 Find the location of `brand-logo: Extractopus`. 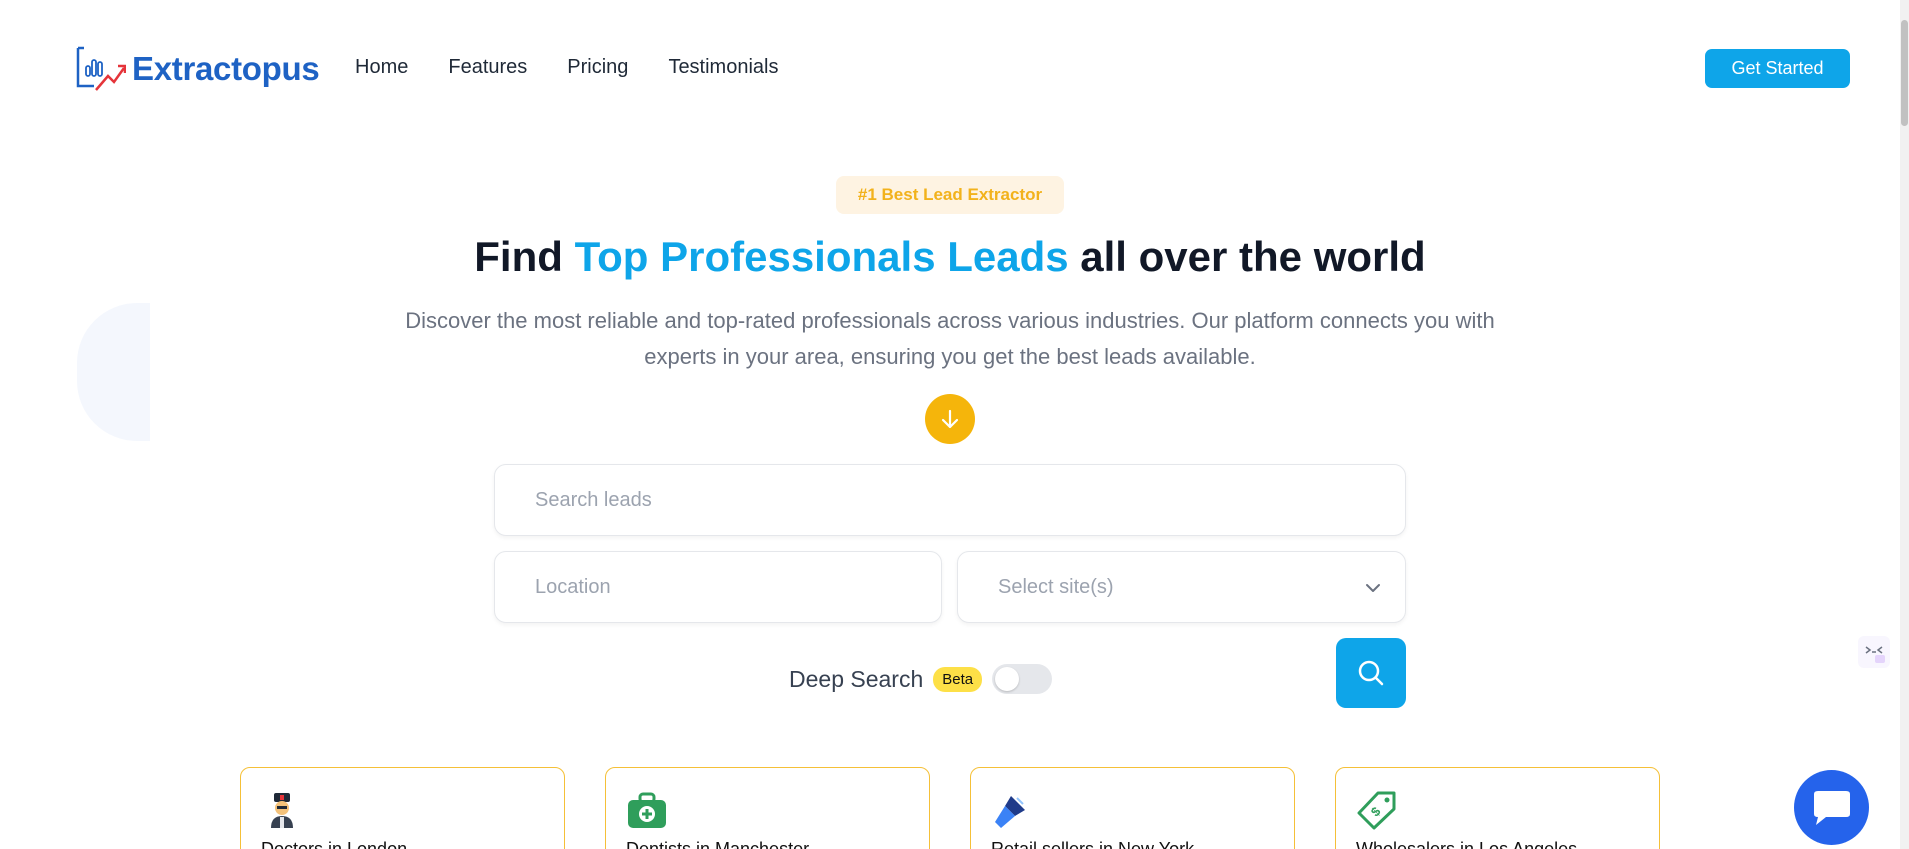

brand-logo: Extractopus is located at coordinates (197, 69).